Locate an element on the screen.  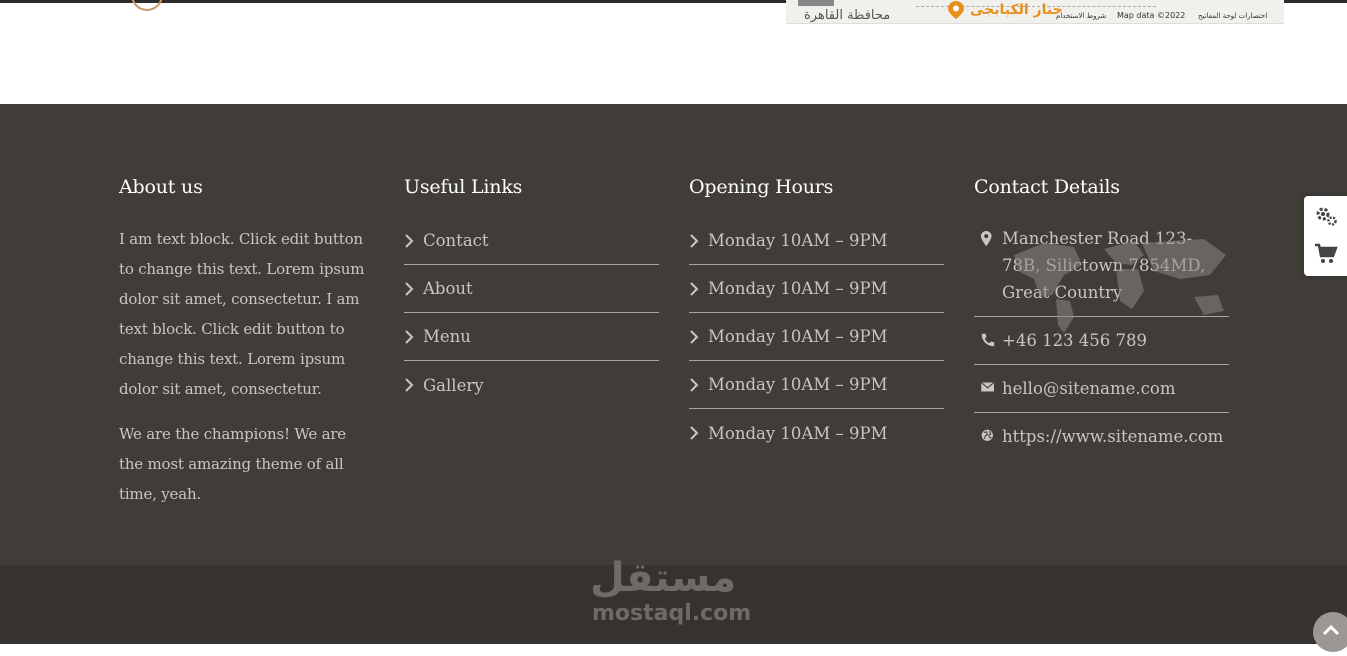
map-data-attribution: Map data ©2022 is located at coordinates (1151, 15).